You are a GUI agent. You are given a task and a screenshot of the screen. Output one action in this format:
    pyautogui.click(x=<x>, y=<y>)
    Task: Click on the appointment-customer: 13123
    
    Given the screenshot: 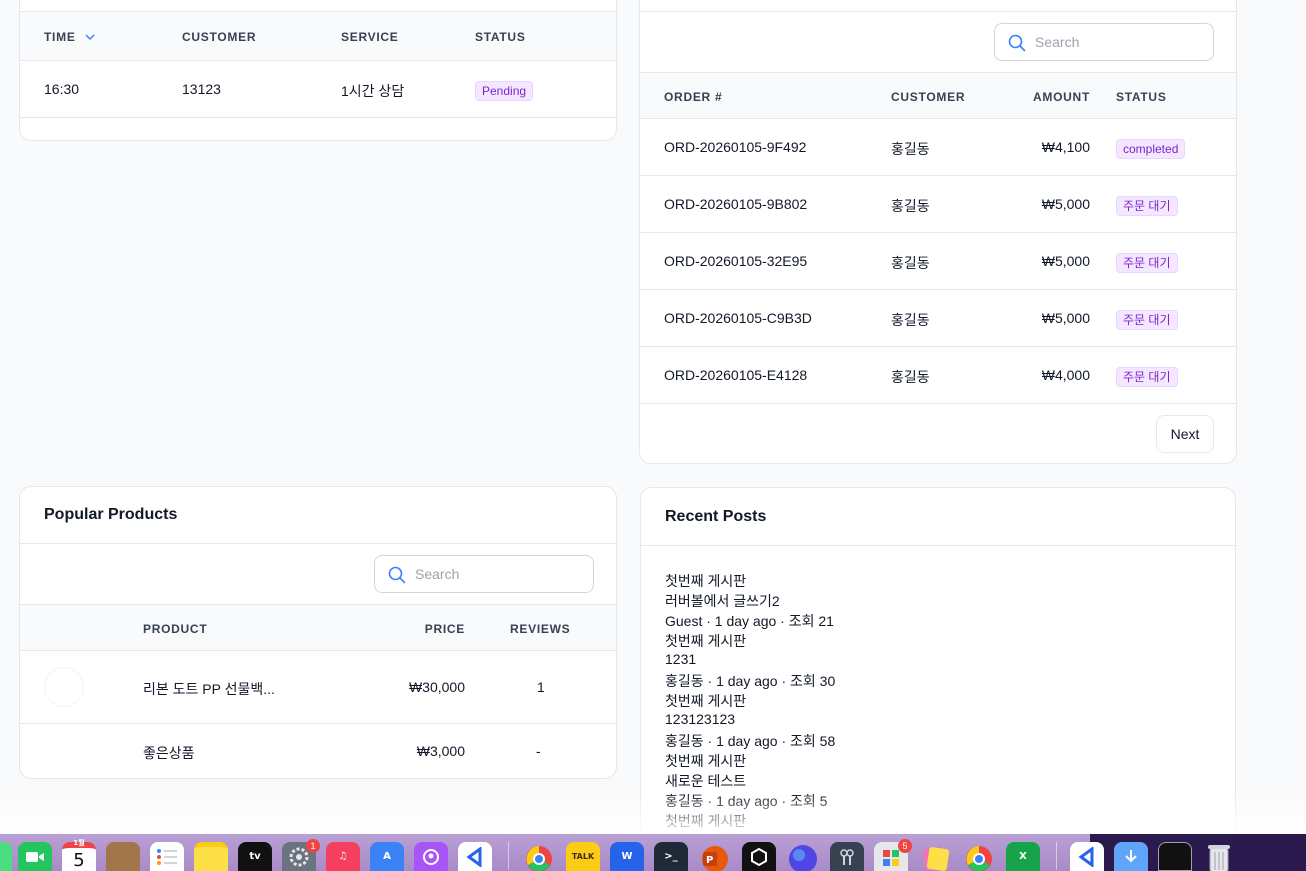 What is the action you would take?
    pyautogui.click(x=201, y=89)
    